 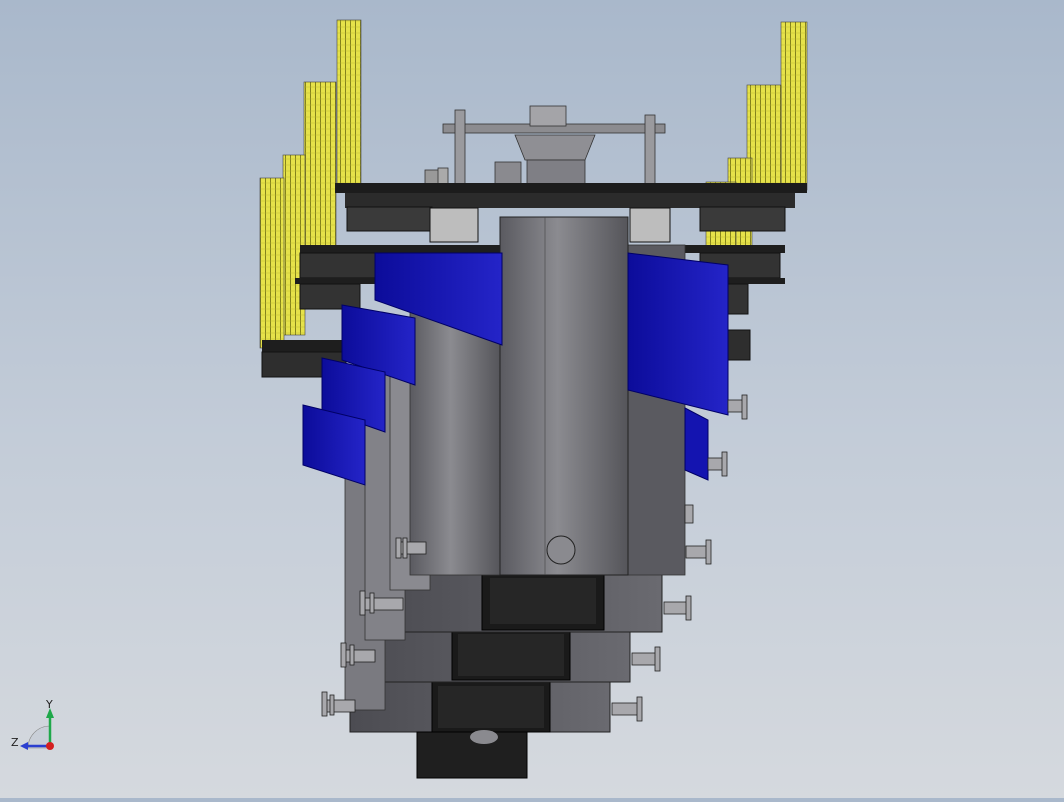 What do you see at coordinates (50, 746) in the screenshot?
I see `origin-icon` at bounding box center [50, 746].